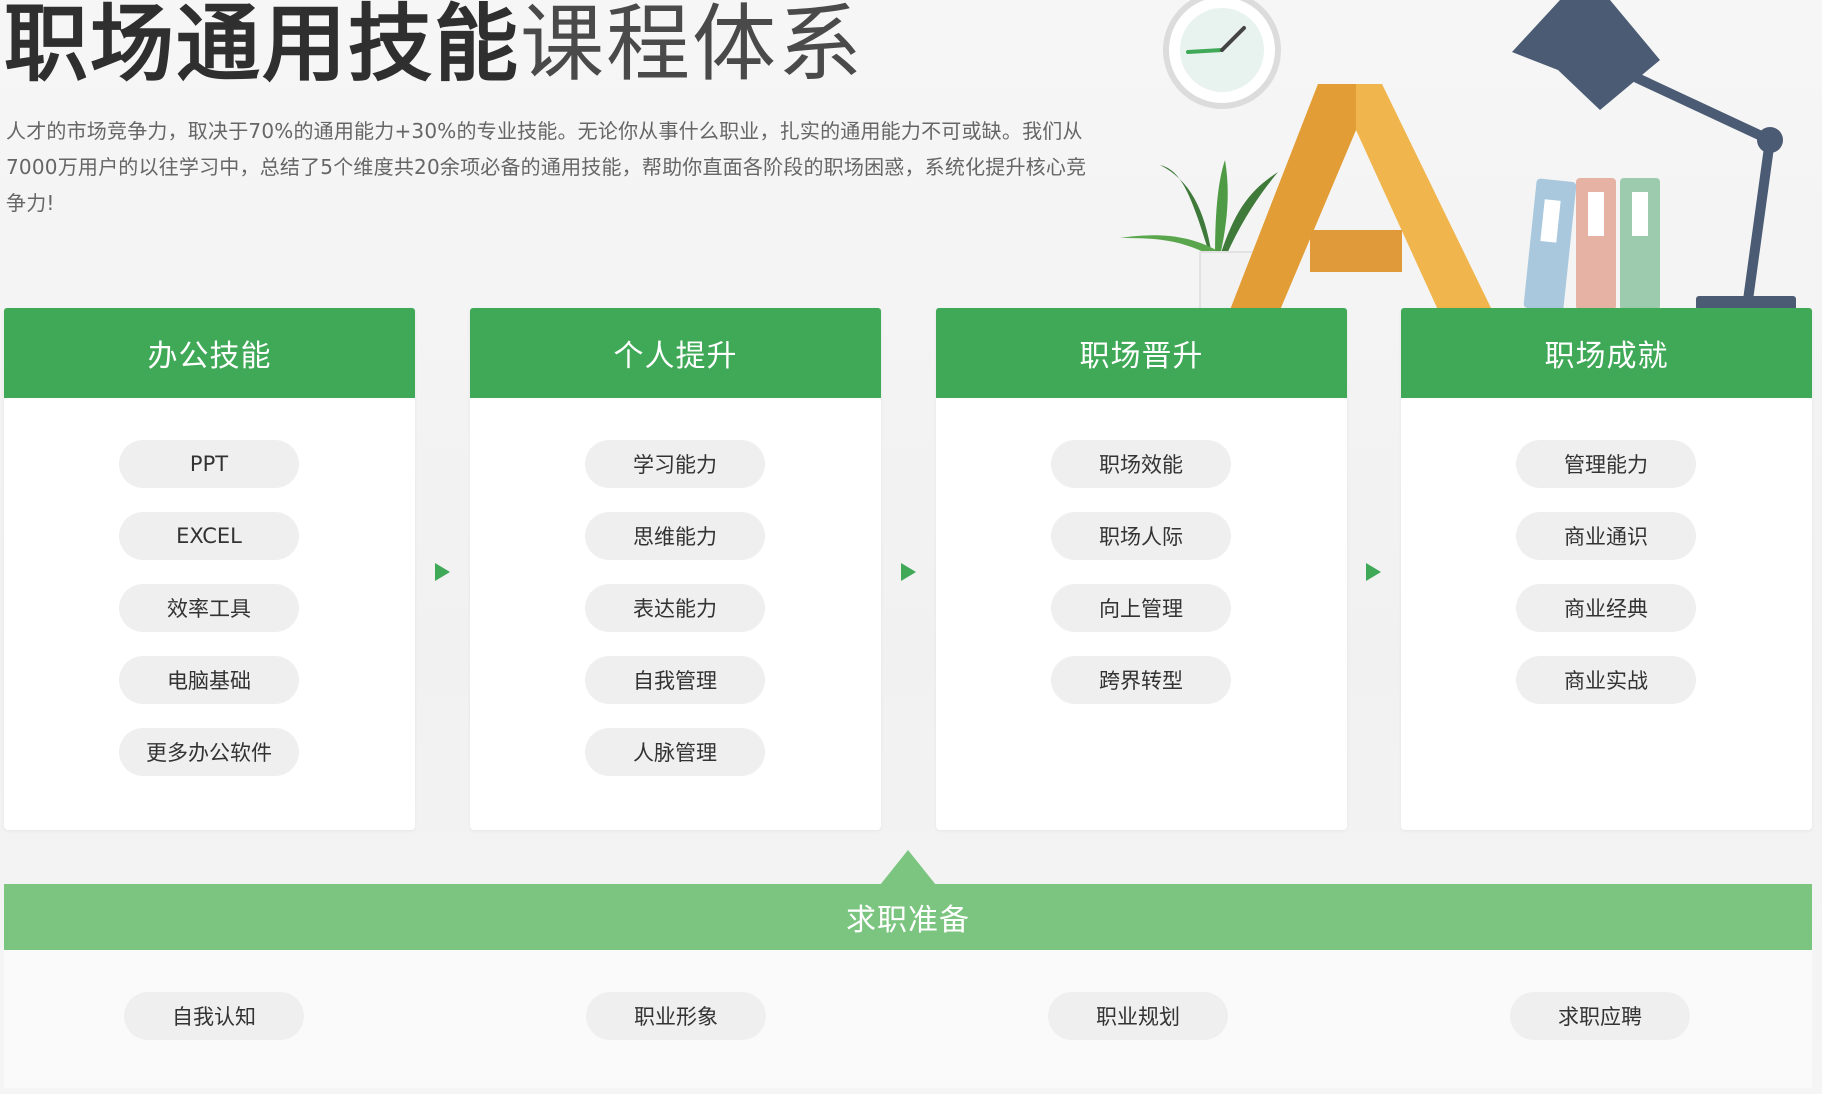  Describe the element at coordinates (1606, 680) in the screenshot. I see `skill-pill: 商业实战` at that location.